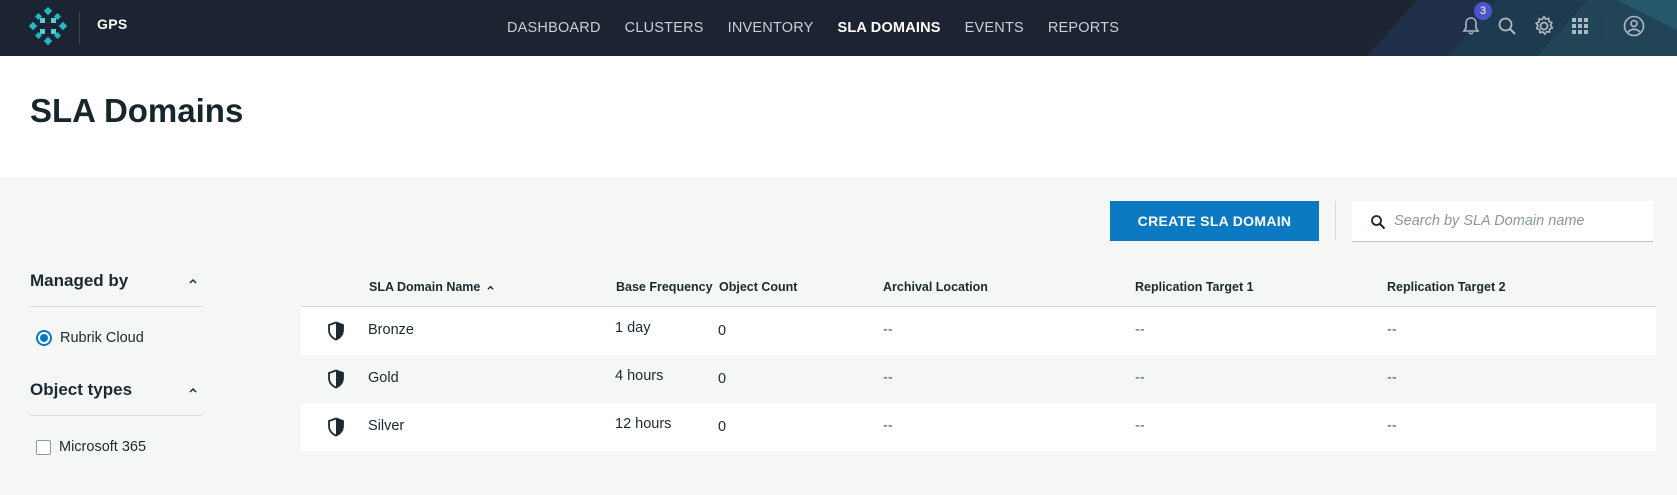  I want to click on filter-managed-by-header: Managed by, so click(116, 281).